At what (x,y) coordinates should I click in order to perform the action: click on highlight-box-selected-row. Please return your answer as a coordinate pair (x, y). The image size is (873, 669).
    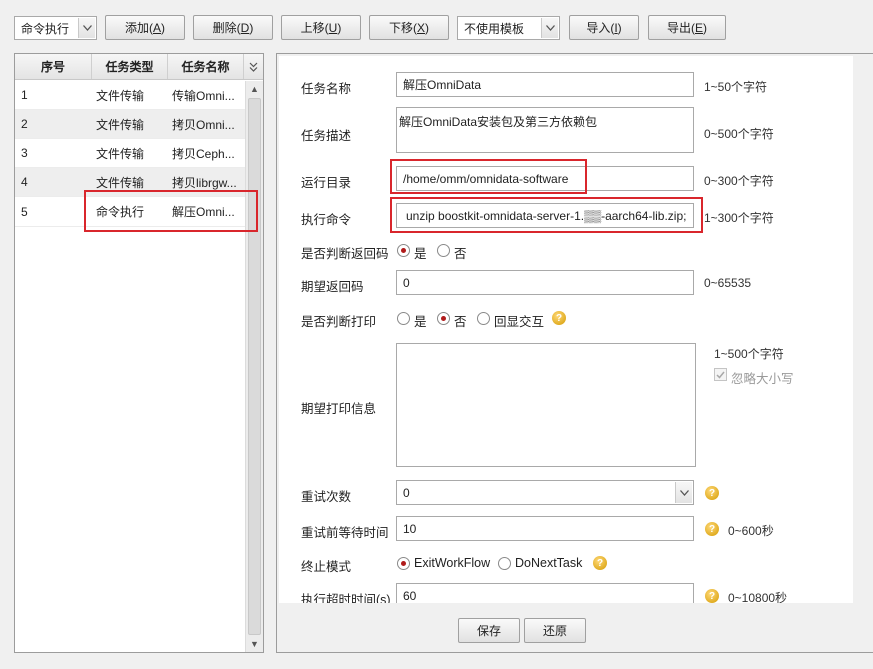
    Looking at the image, I should click on (171, 211).